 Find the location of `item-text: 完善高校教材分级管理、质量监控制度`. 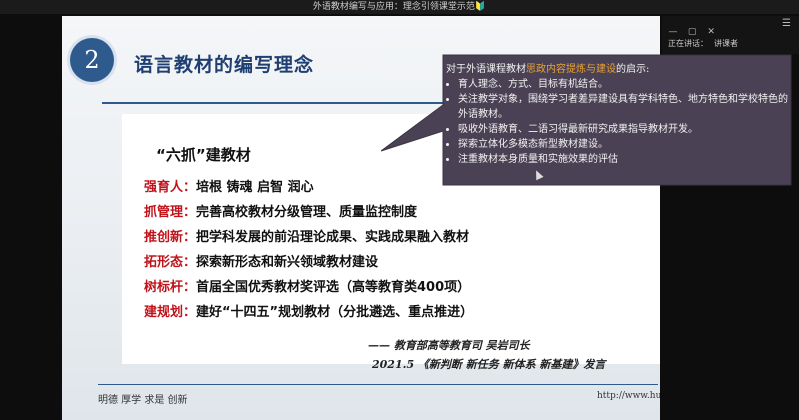

item-text: 完善高校教材分级管理、质量监控制度 is located at coordinates (307, 212).